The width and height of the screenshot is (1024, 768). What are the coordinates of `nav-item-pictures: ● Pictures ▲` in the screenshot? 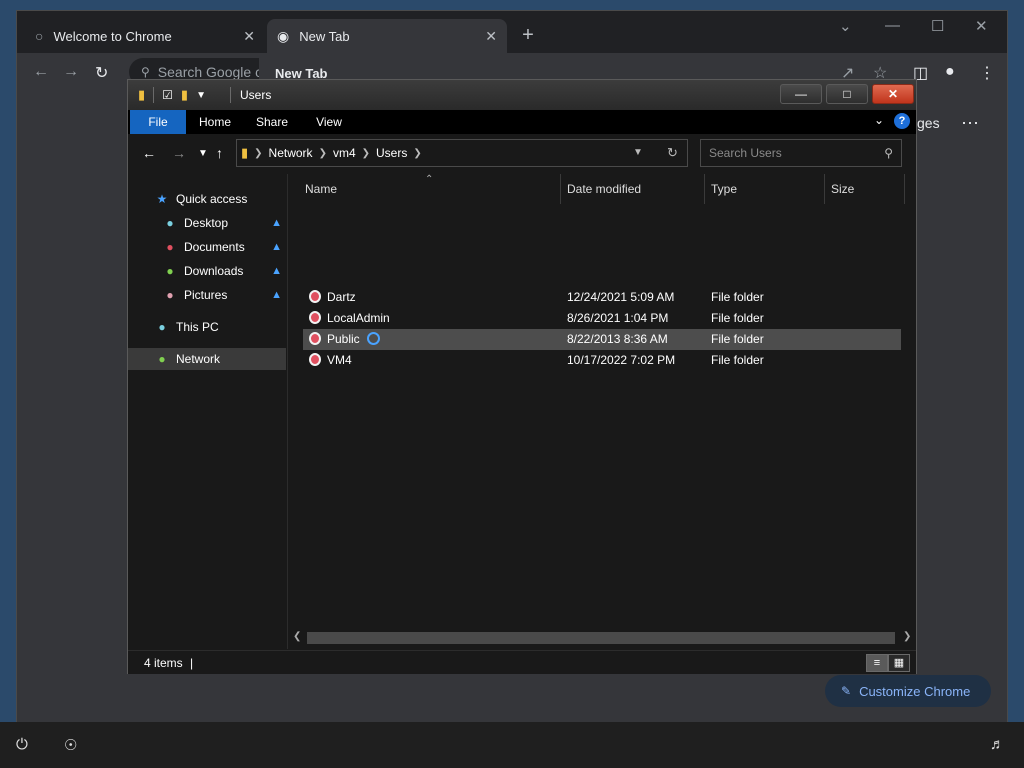 It's located at (207, 295).